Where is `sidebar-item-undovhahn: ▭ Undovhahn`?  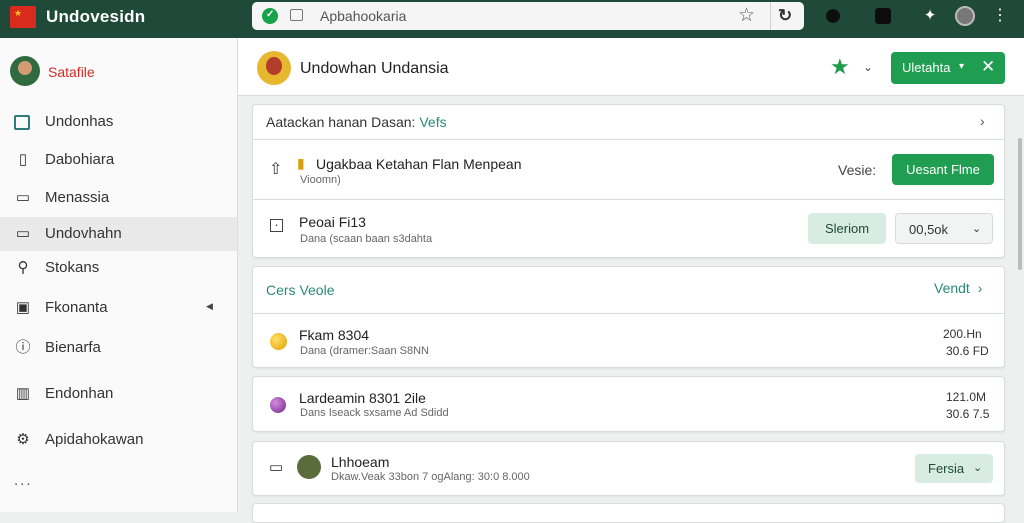
sidebar-item-undovhahn: ▭ Undovhahn is located at coordinates (118, 234).